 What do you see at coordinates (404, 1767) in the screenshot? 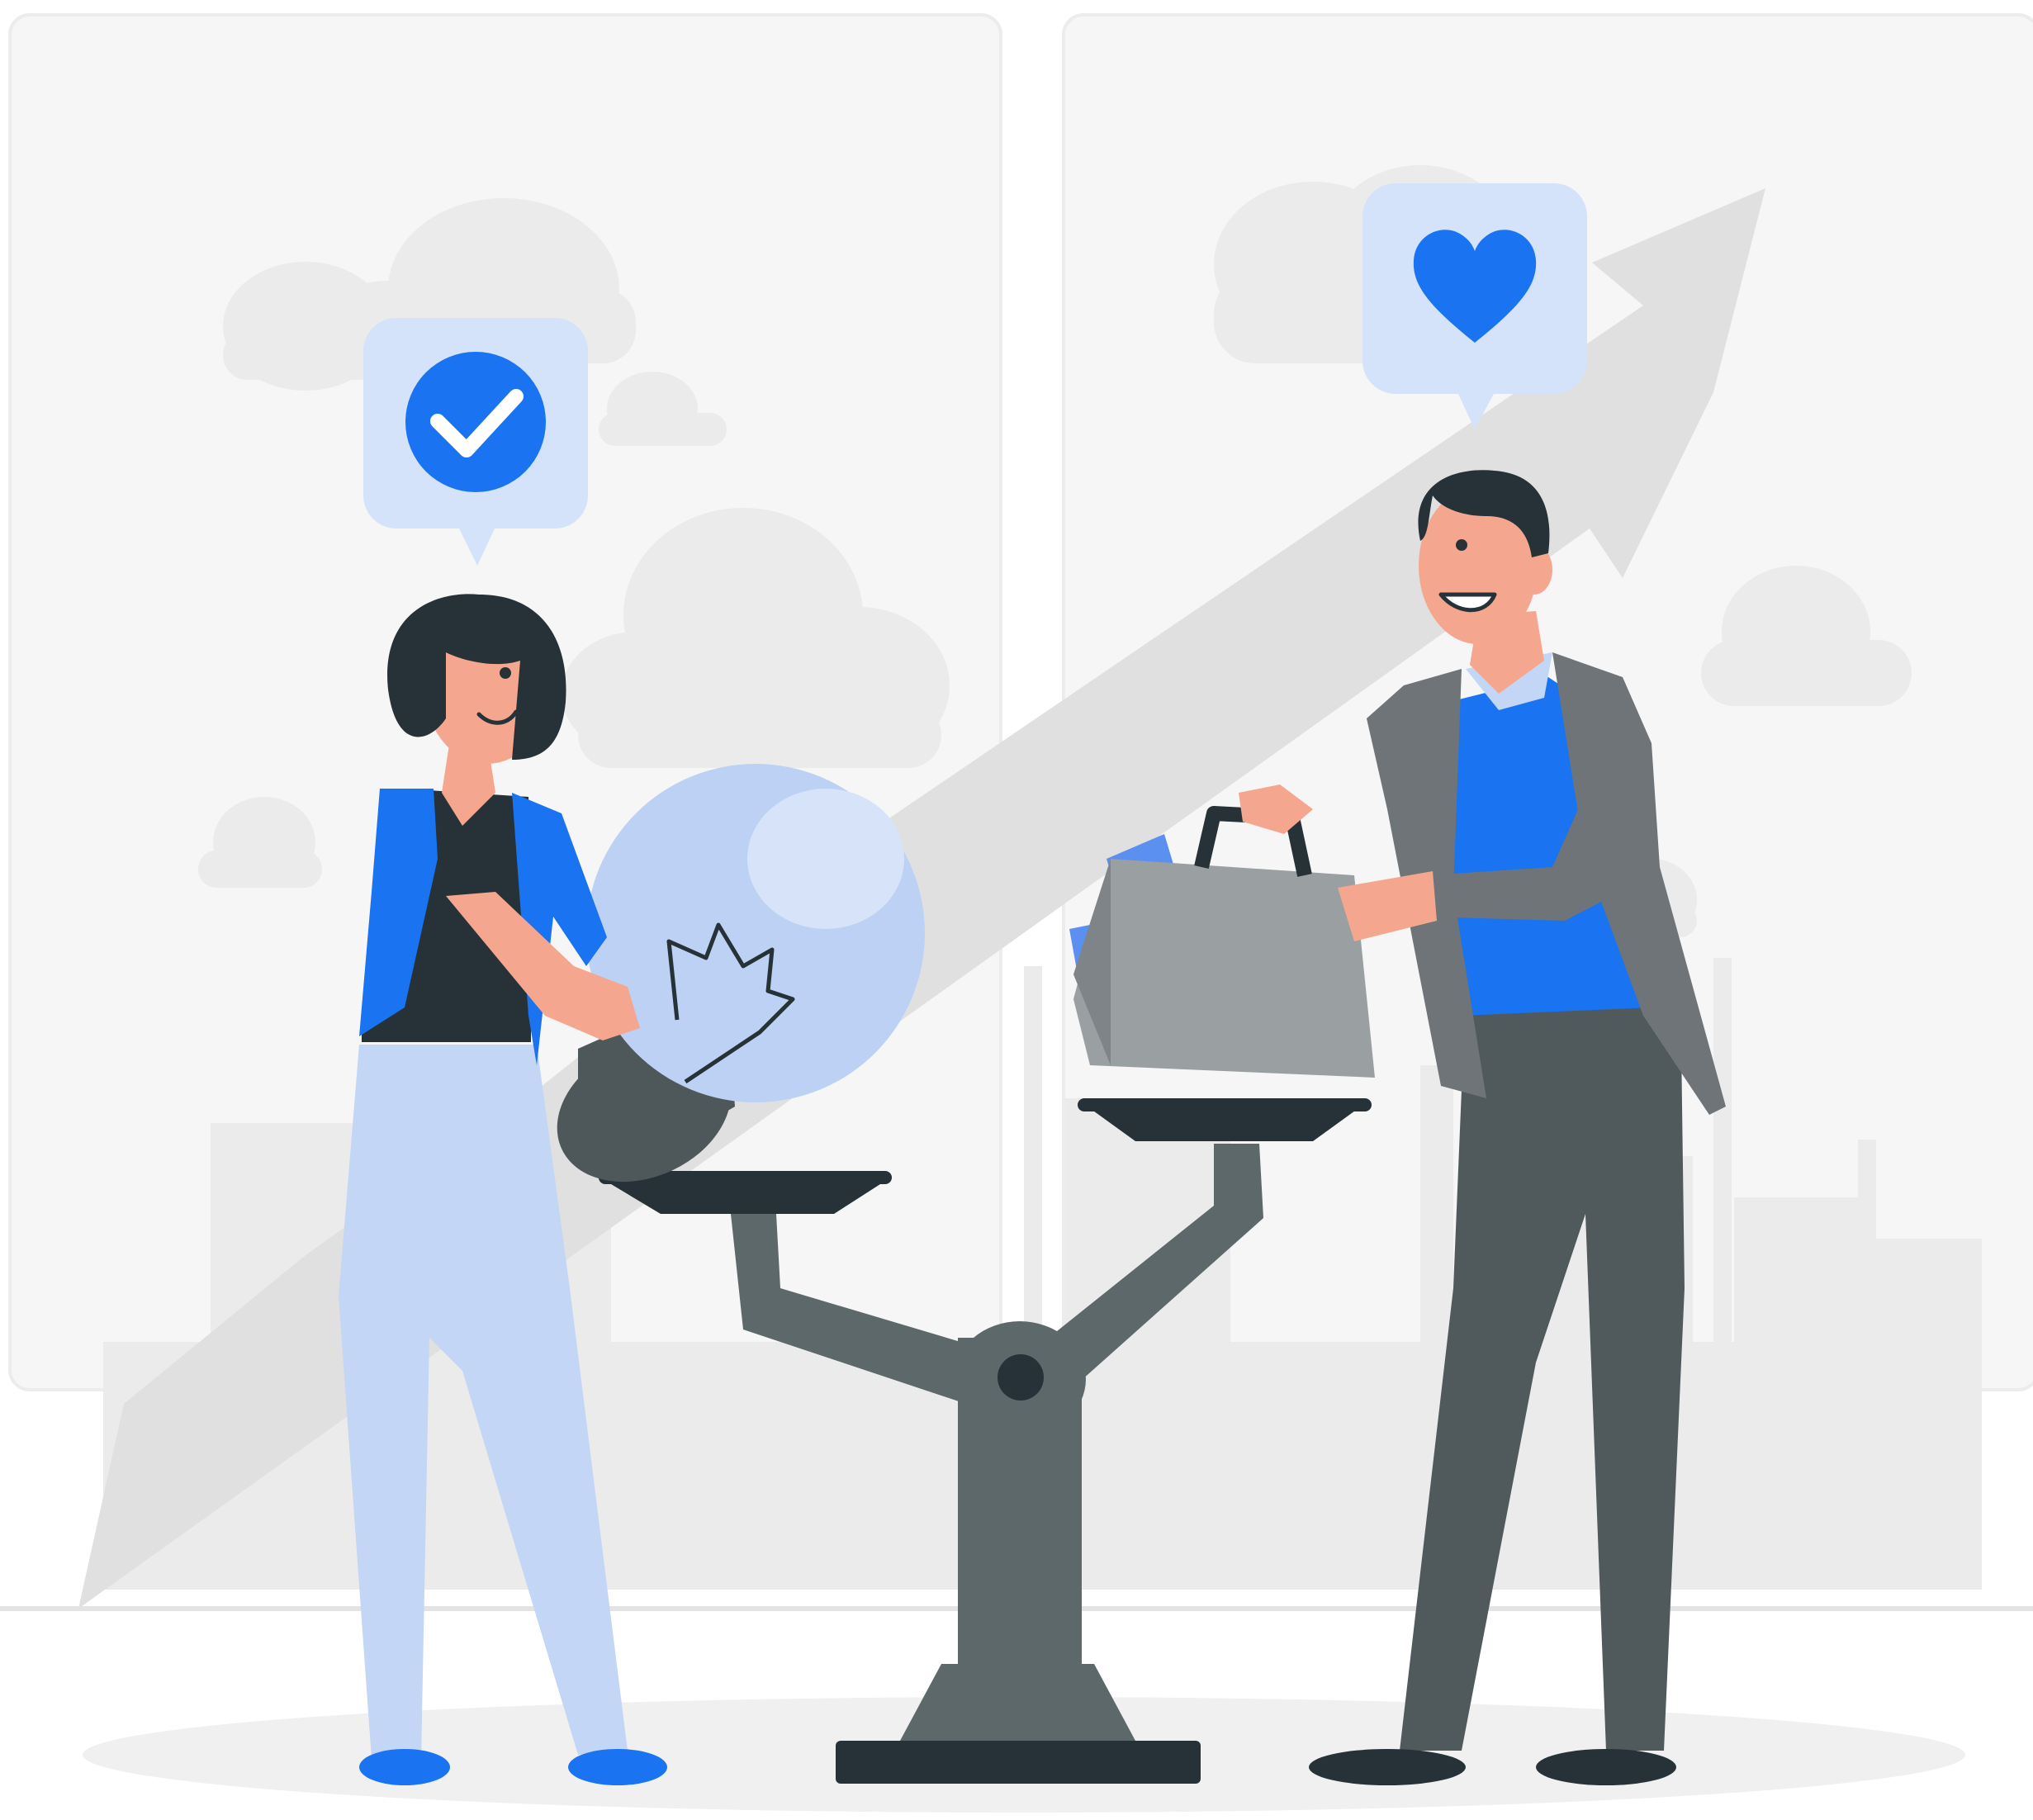
I see `woman-shoe-left` at bounding box center [404, 1767].